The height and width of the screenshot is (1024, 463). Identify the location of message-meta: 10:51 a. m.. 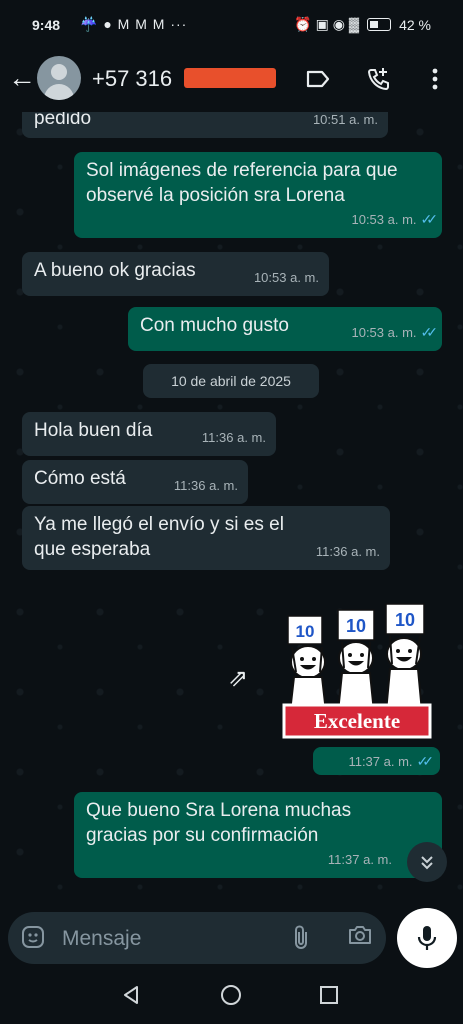
(345, 122).